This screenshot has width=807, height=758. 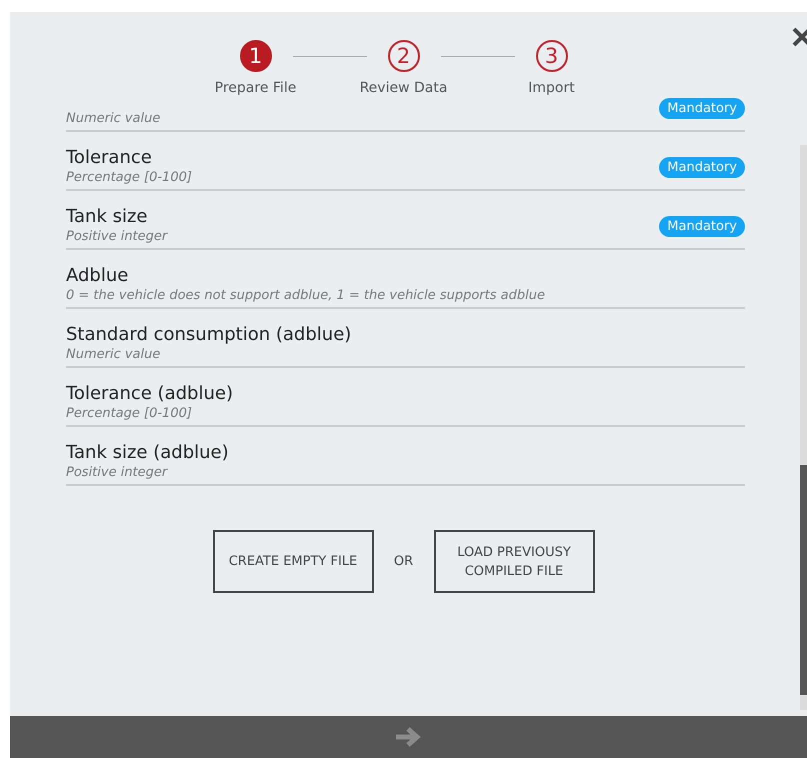 I want to click on field-name: Tank size (adblue), so click(x=148, y=452).